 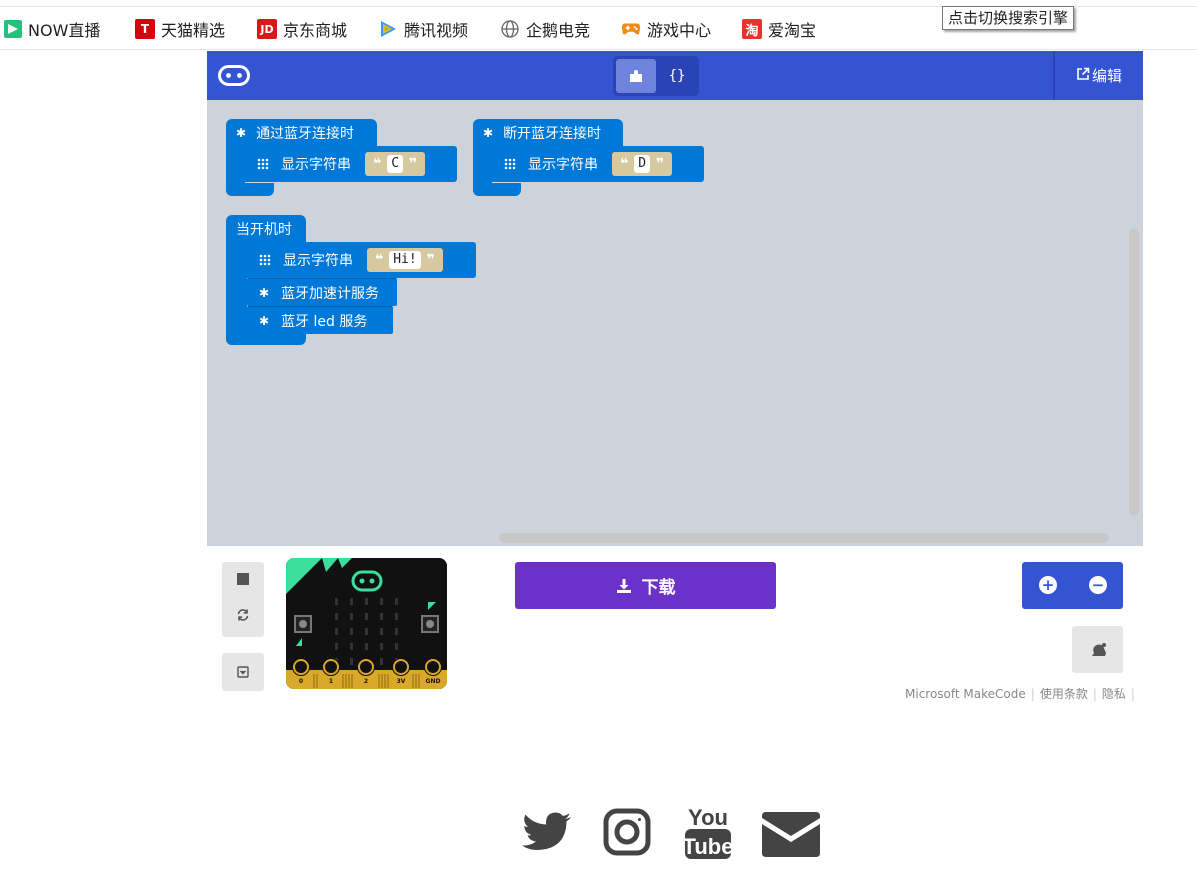 I want to click on collapse-simulator-button, so click(x=243, y=672).